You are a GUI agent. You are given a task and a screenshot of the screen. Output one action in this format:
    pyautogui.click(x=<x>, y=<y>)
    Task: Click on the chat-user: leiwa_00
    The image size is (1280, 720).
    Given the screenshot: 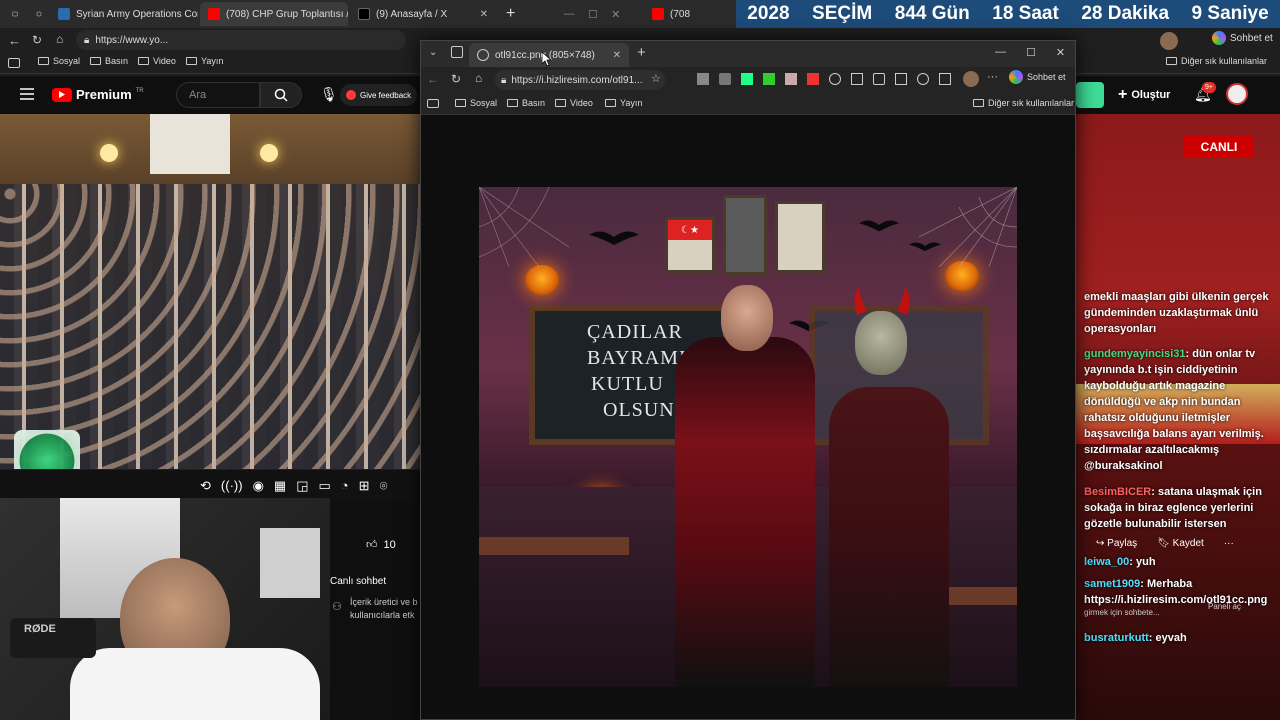 What is the action you would take?
    pyautogui.click(x=1106, y=562)
    